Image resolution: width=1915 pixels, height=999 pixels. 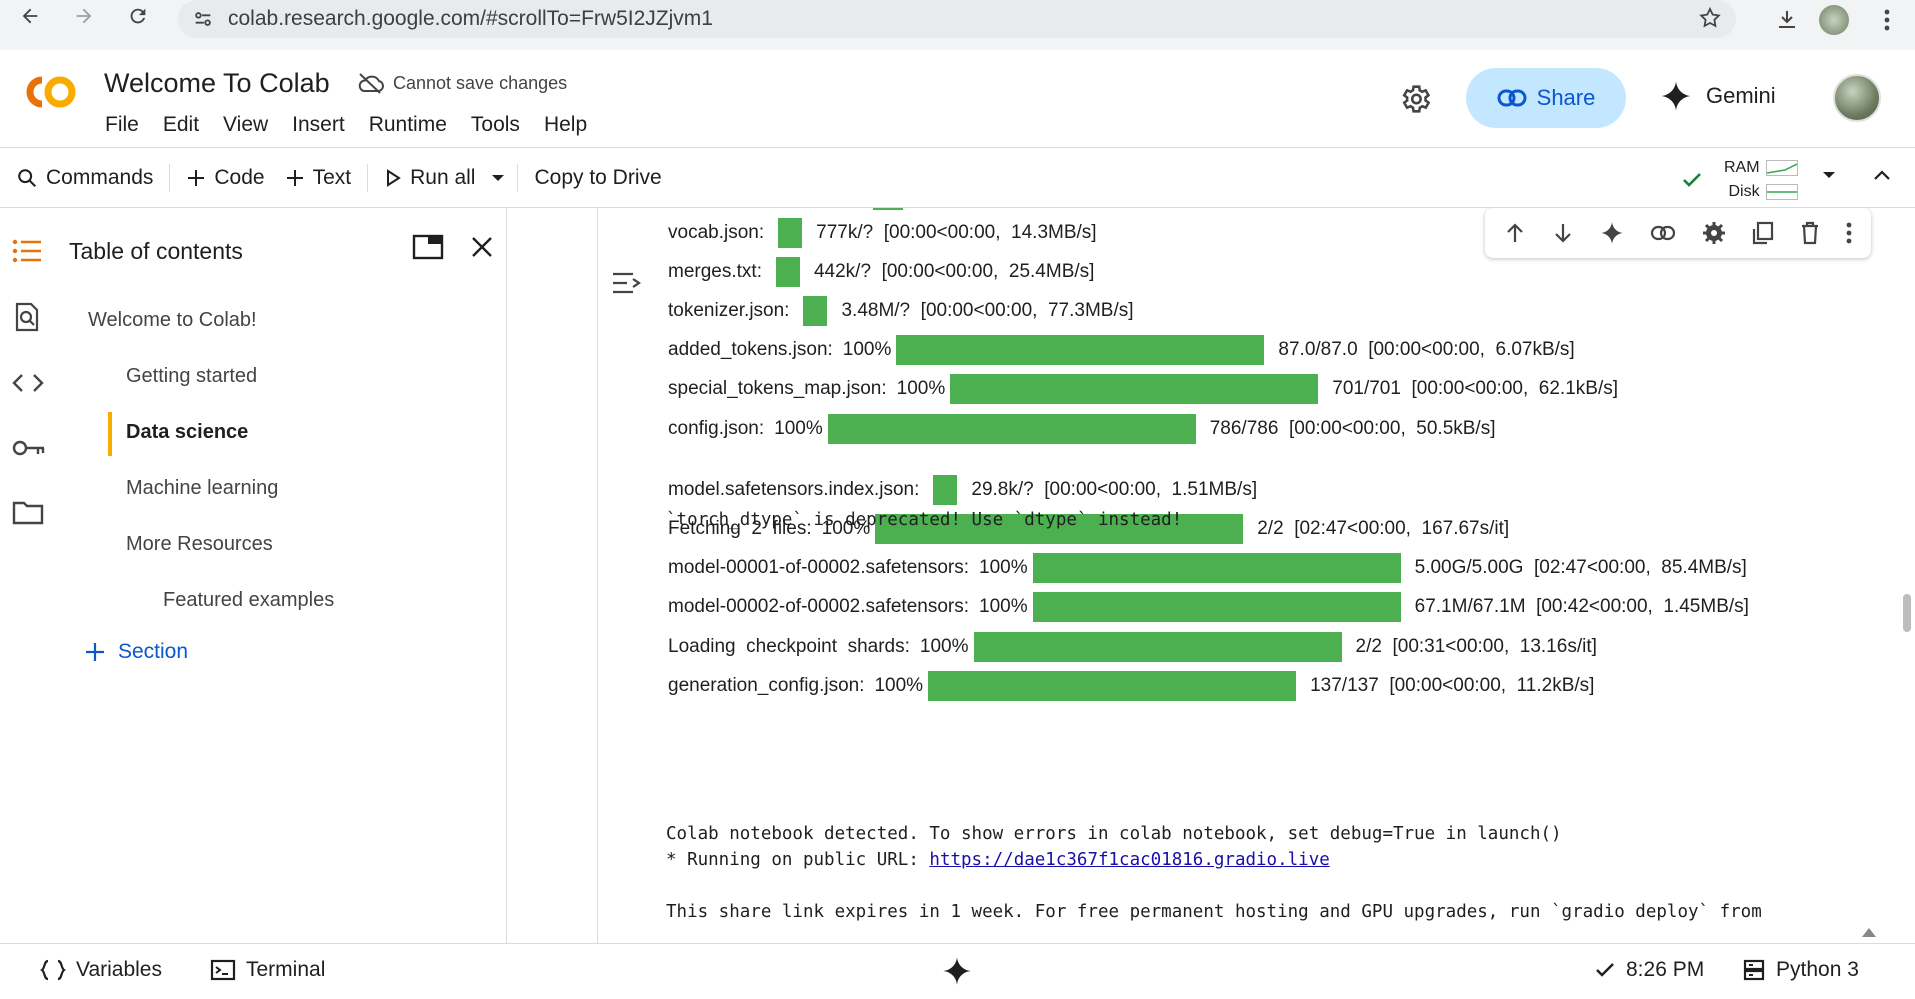 I want to click on toc-item-more-resources: More Resources, so click(x=199, y=544).